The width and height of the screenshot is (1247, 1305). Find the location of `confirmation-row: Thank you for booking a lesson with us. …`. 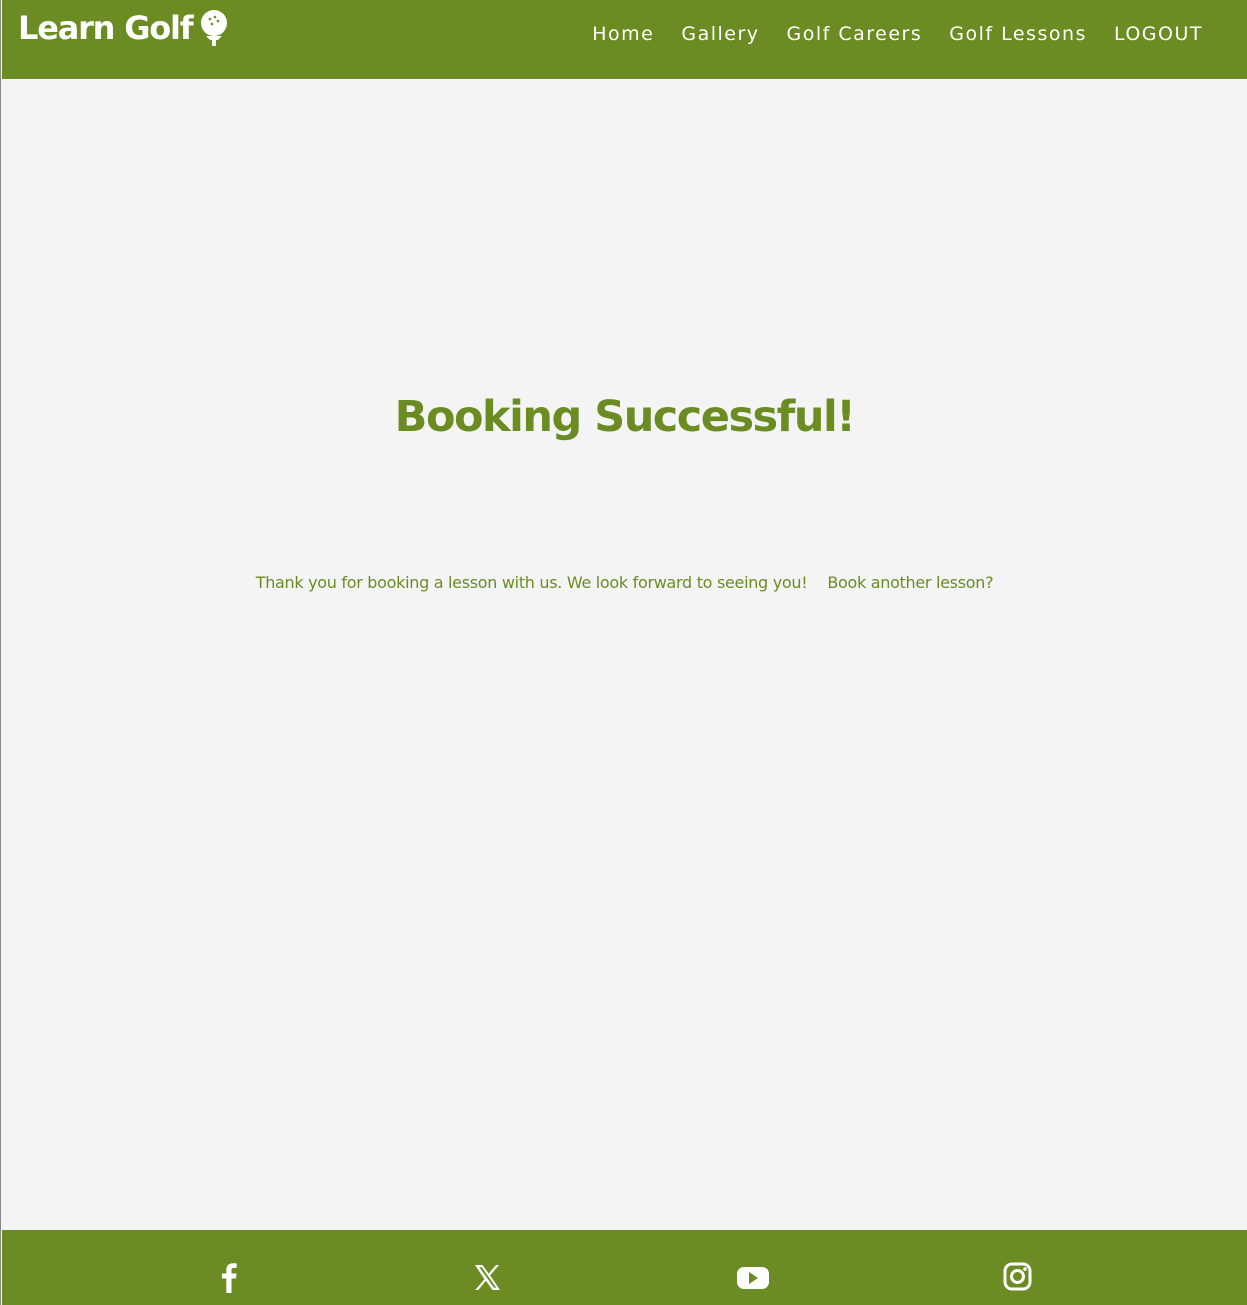

confirmation-row: Thank you for booking a lesson with us. … is located at coordinates (624, 583).